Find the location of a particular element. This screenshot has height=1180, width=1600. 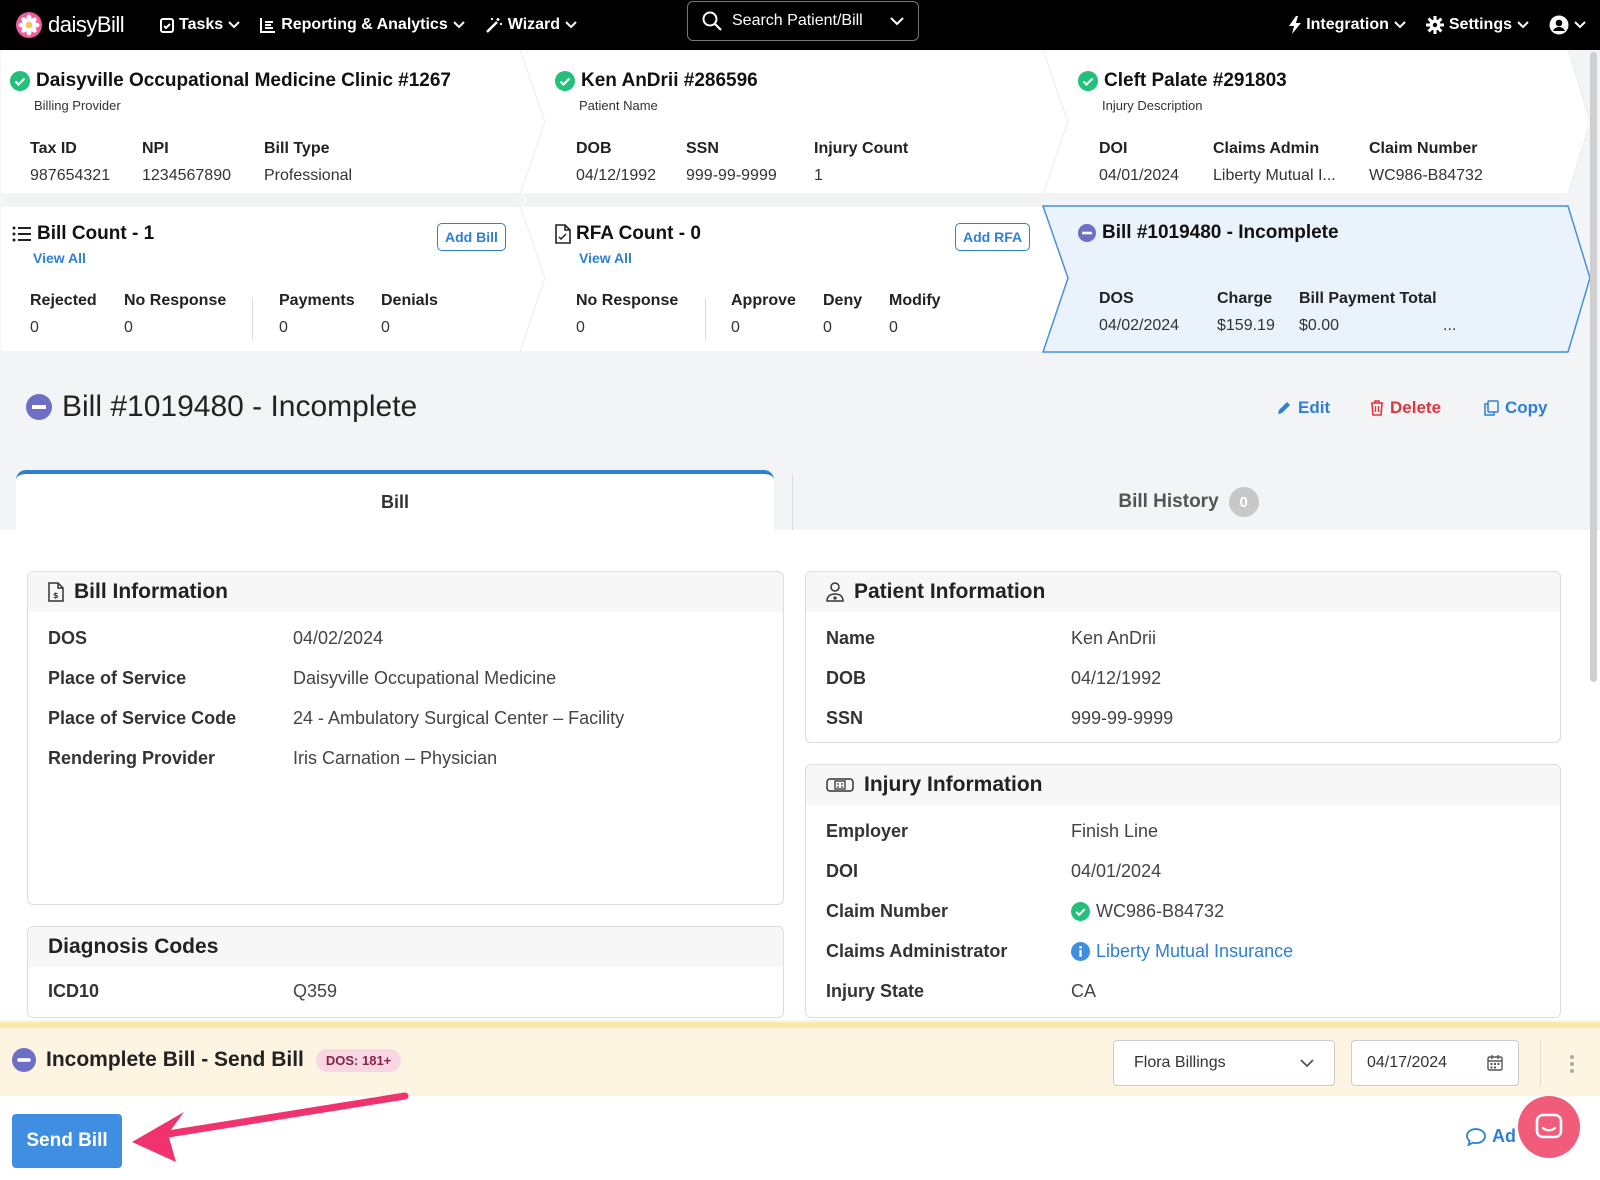

search-patient-bill: Search Patient/Bill is located at coordinates (803, 21).